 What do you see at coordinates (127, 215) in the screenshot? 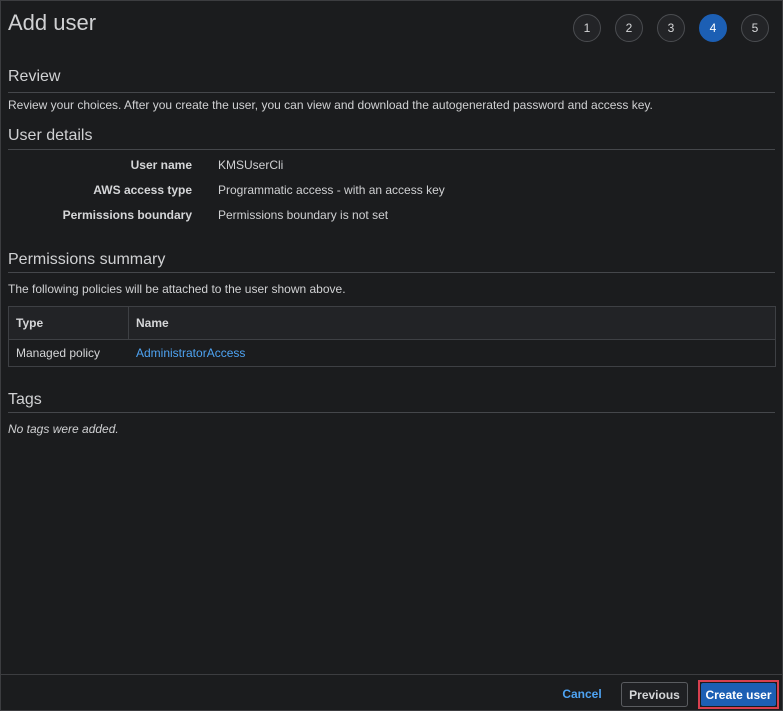
I see `permissions-boundary-label: Permissions boundary` at bounding box center [127, 215].